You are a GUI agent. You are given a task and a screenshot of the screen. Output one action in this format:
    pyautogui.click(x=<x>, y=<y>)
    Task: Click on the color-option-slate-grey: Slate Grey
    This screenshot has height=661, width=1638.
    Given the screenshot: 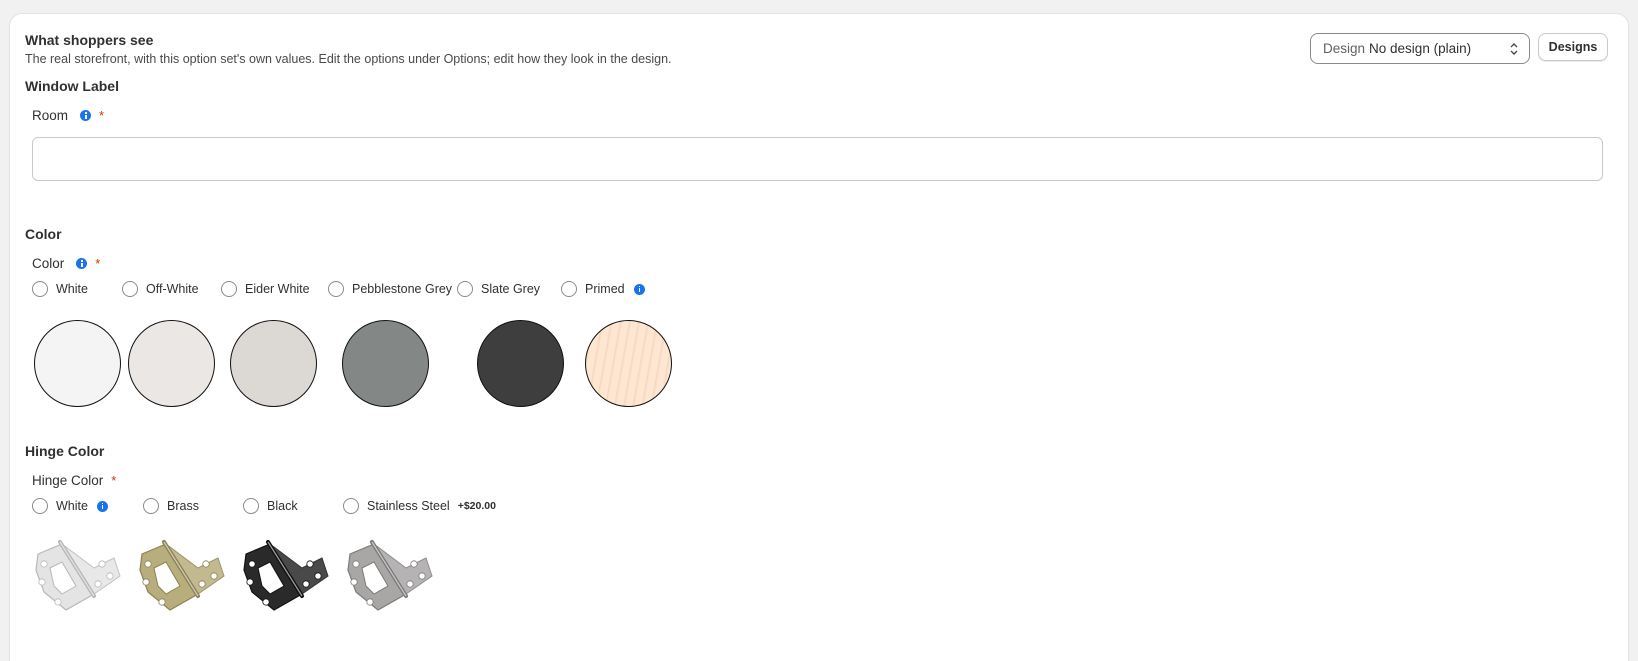 What is the action you would take?
    pyautogui.click(x=498, y=289)
    